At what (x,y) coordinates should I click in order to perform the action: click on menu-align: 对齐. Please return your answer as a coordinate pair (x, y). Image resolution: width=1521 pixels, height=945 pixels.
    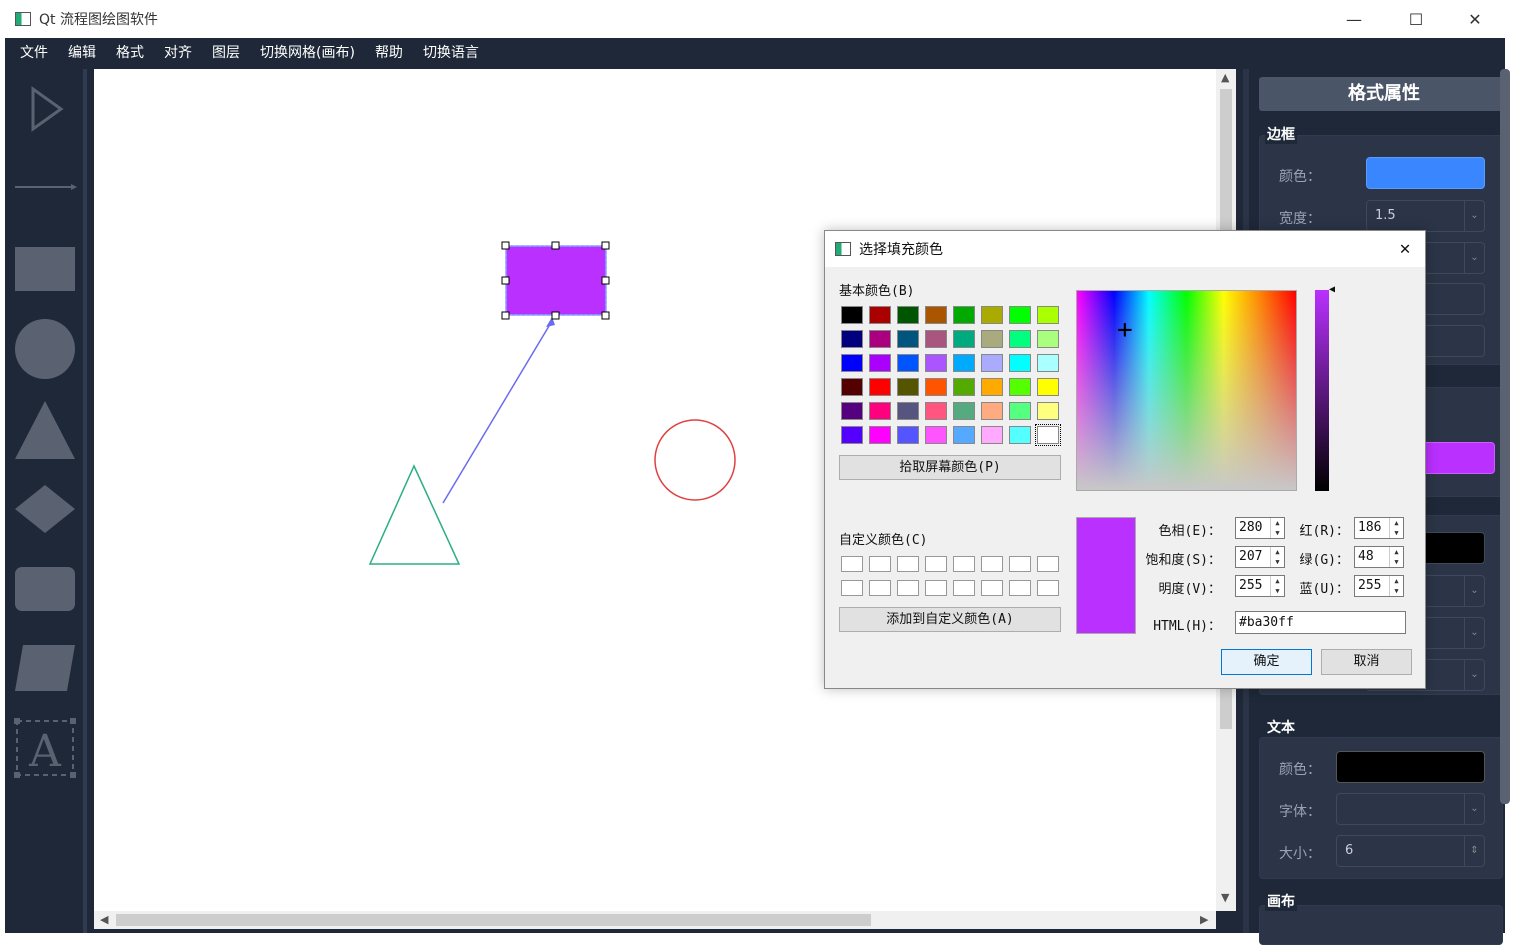
    Looking at the image, I should click on (178, 53).